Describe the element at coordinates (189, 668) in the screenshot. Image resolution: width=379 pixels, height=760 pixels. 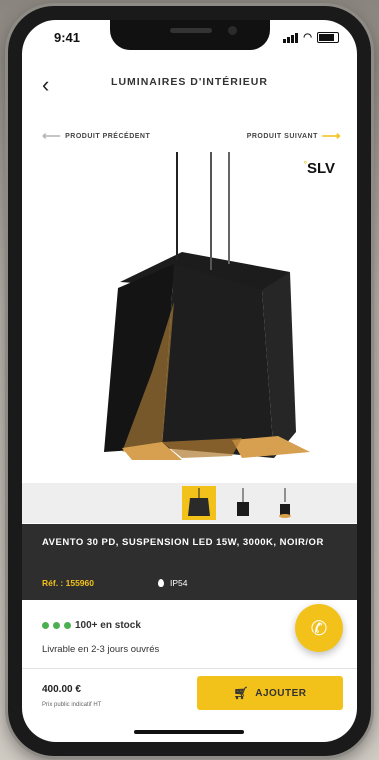
I see `divider` at that location.